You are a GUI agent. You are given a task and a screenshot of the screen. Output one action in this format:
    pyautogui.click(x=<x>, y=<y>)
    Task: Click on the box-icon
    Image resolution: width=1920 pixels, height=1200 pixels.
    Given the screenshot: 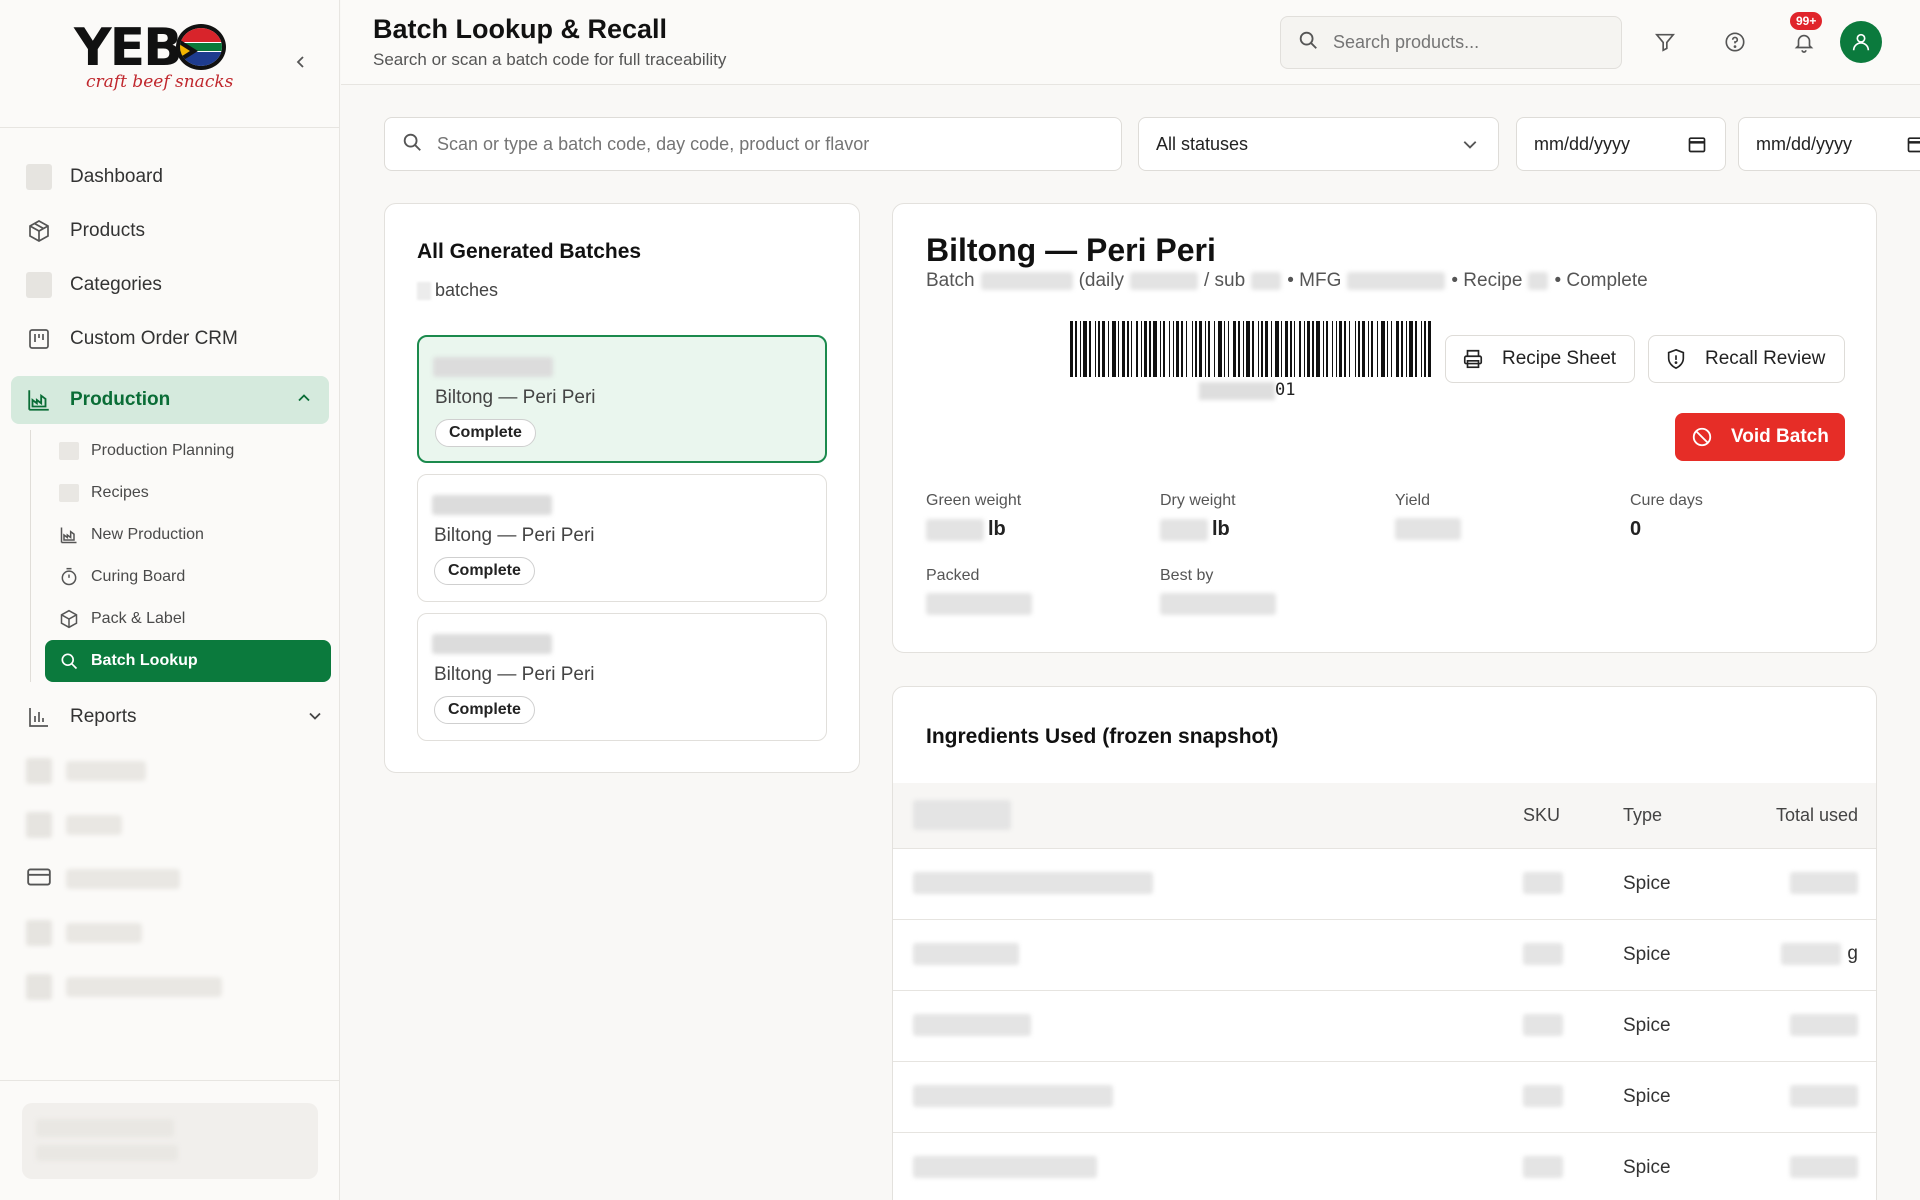 What is the action you would take?
    pyautogui.click(x=39, y=231)
    